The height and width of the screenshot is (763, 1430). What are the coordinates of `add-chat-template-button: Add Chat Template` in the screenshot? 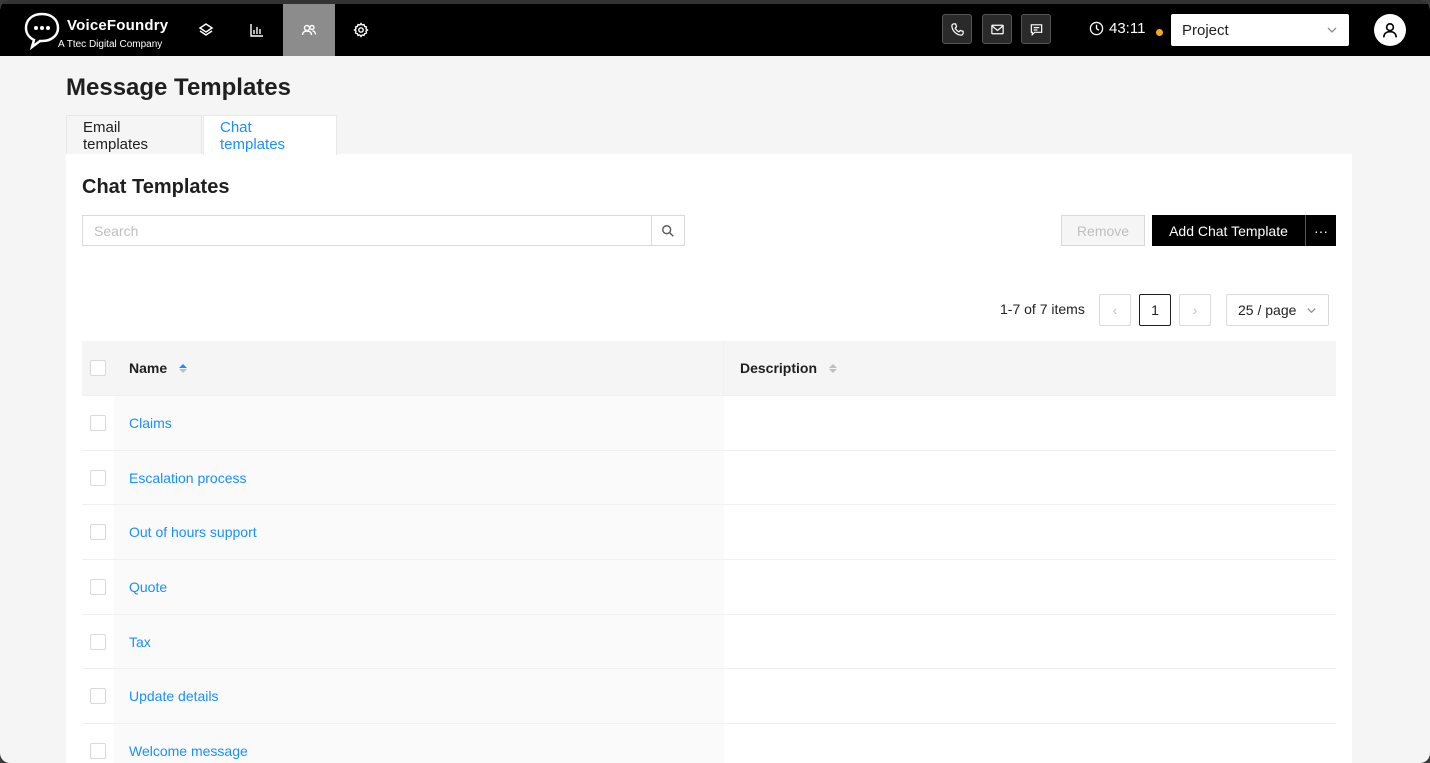 It's located at (1228, 230).